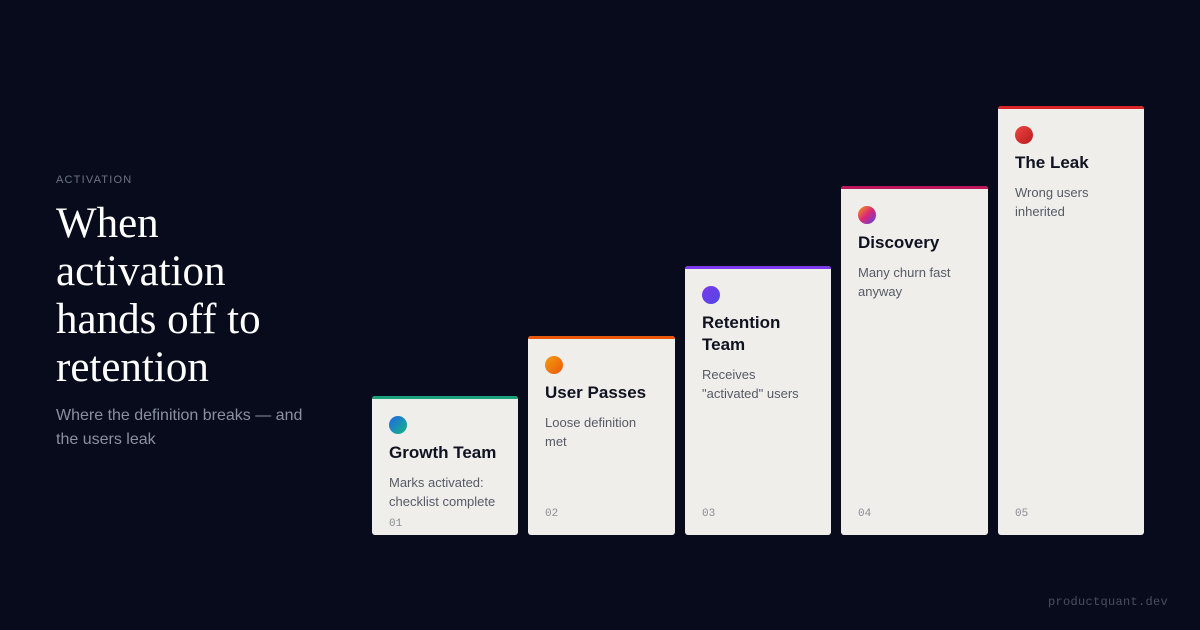  I want to click on step-name: Discovery, so click(899, 242).